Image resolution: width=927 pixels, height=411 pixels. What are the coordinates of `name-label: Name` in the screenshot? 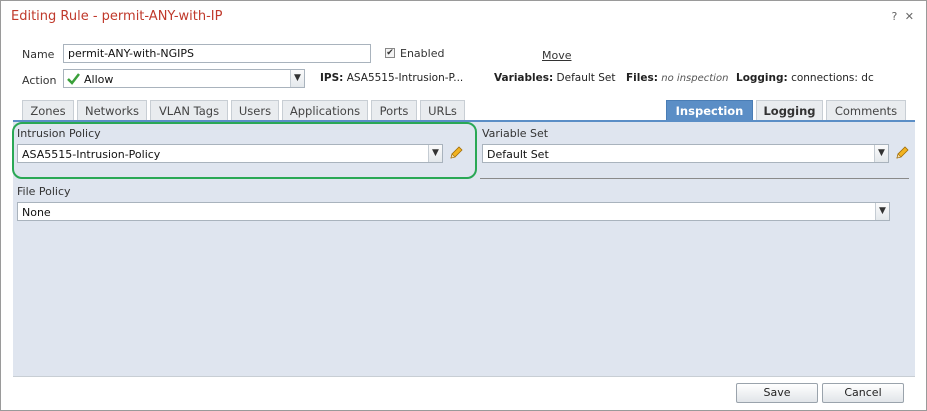 It's located at (38, 54).